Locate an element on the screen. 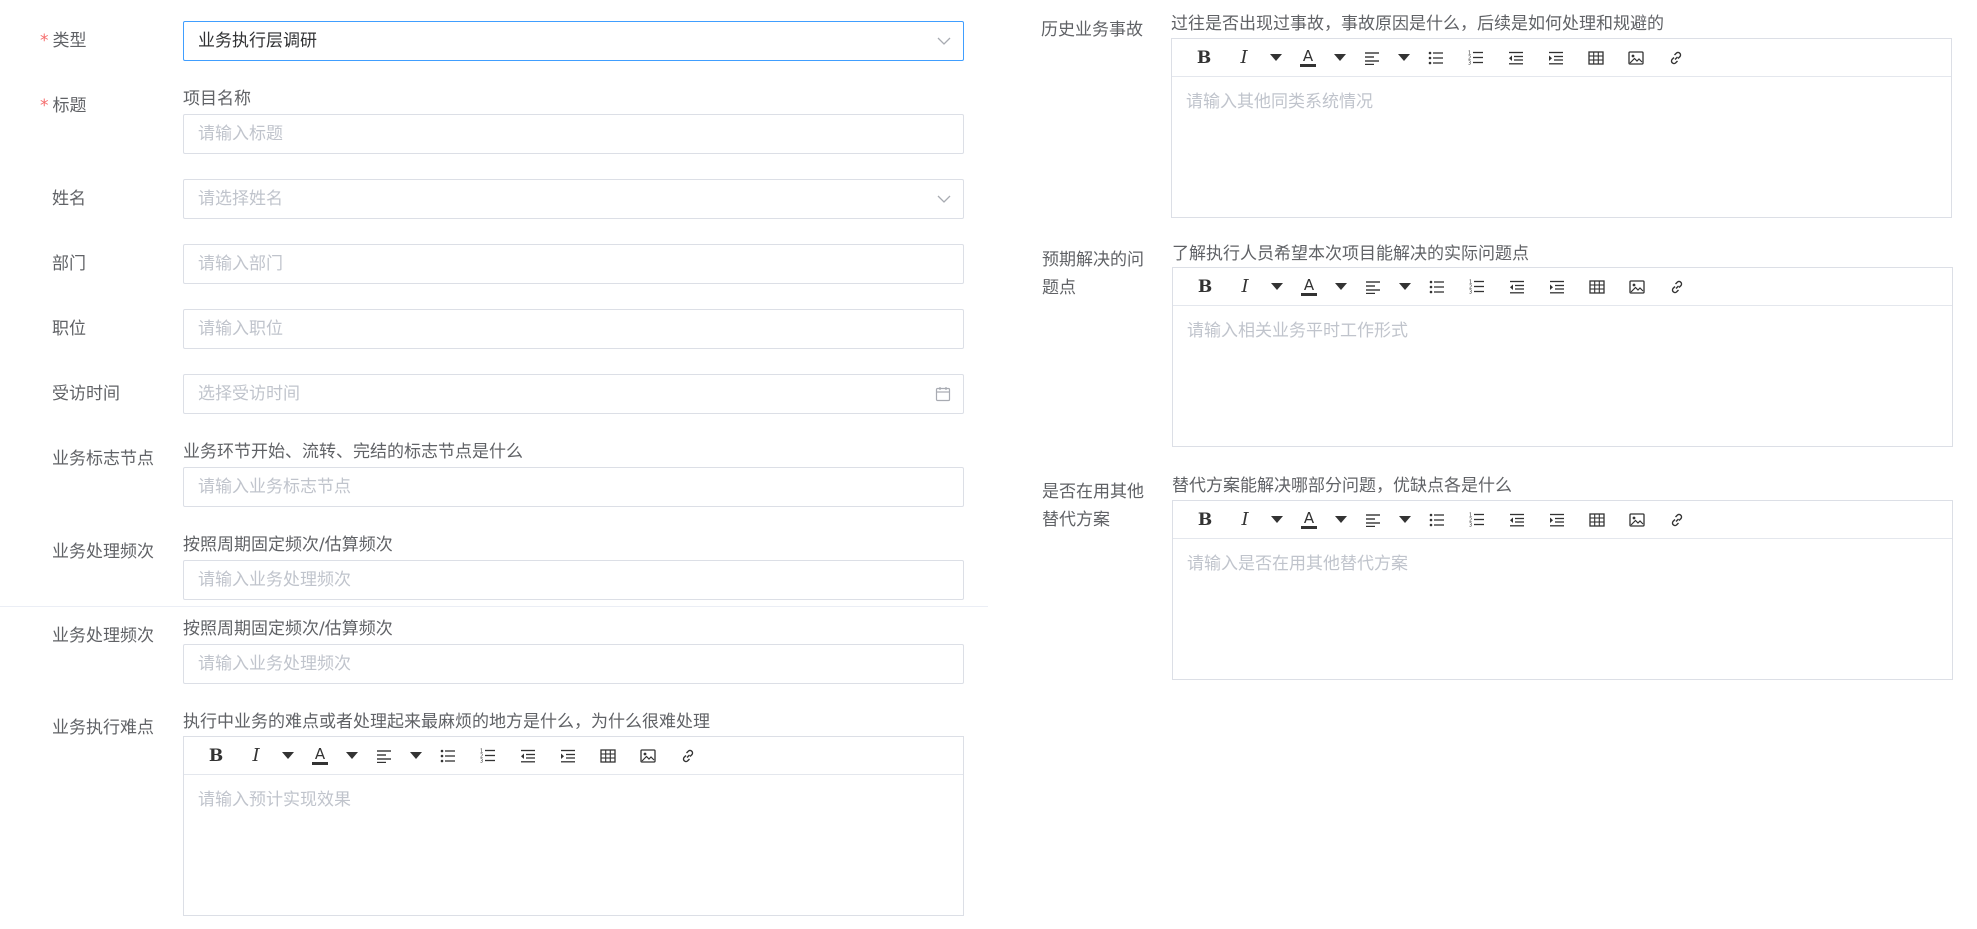  dept-input: 请输入部门 is located at coordinates (573, 264).